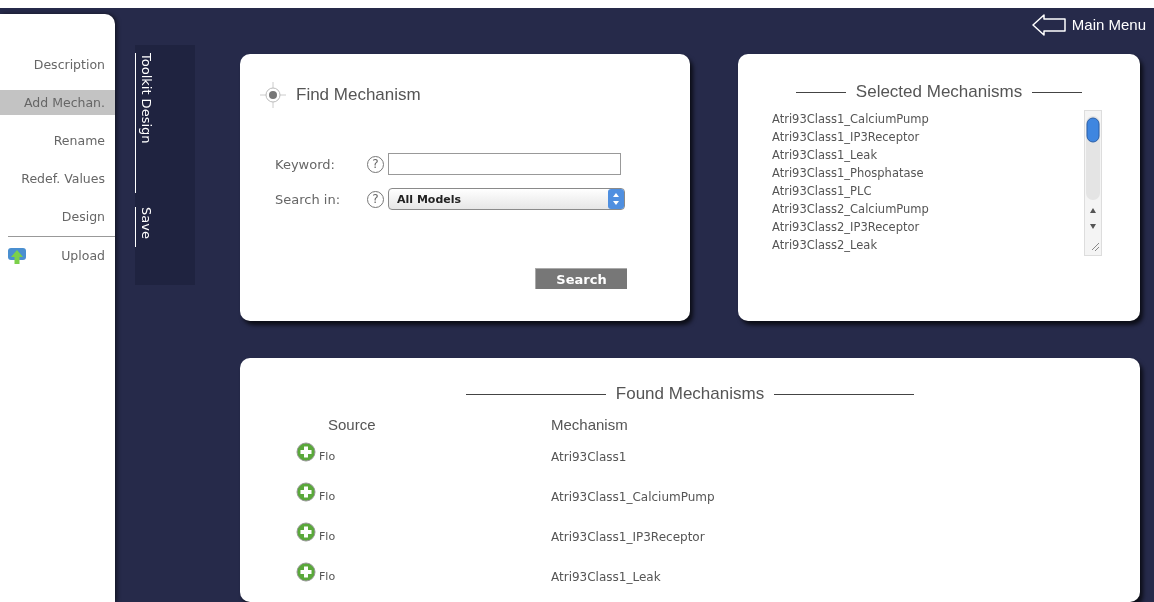  Describe the element at coordinates (358, 95) in the screenshot. I see `card-title: Find Mechanism` at that location.